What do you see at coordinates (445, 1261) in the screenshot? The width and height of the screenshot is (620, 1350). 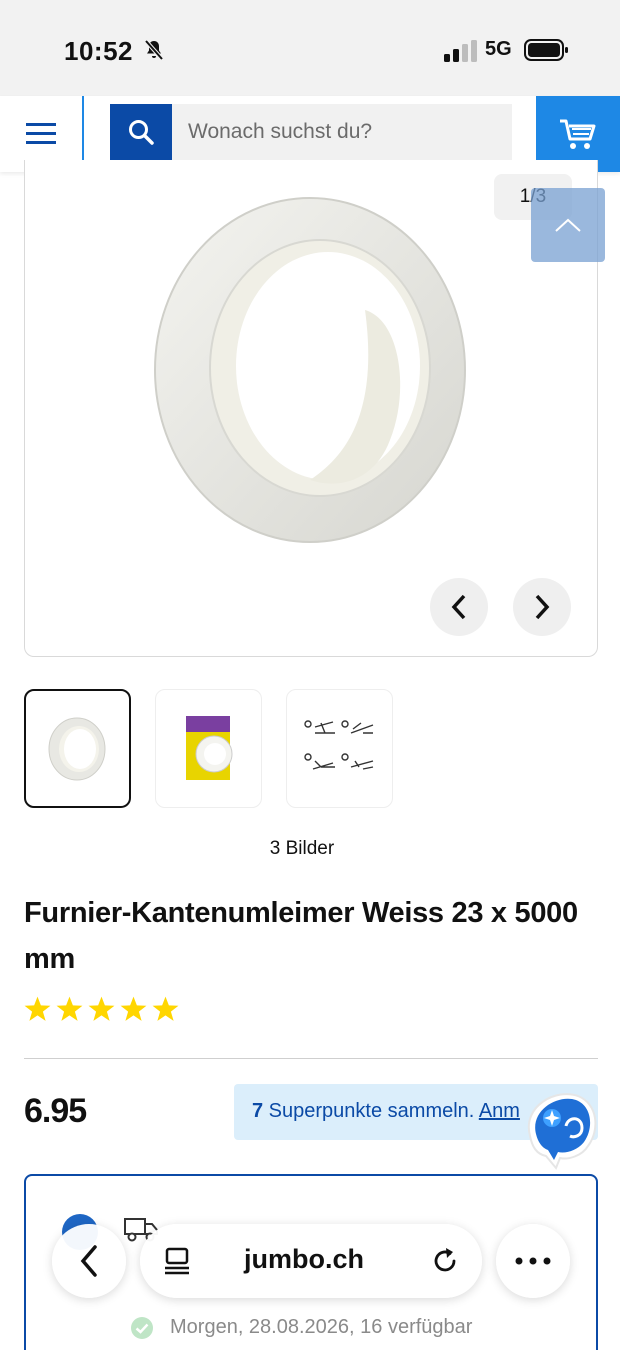 I see `reload-icon` at bounding box center [445, 1261].